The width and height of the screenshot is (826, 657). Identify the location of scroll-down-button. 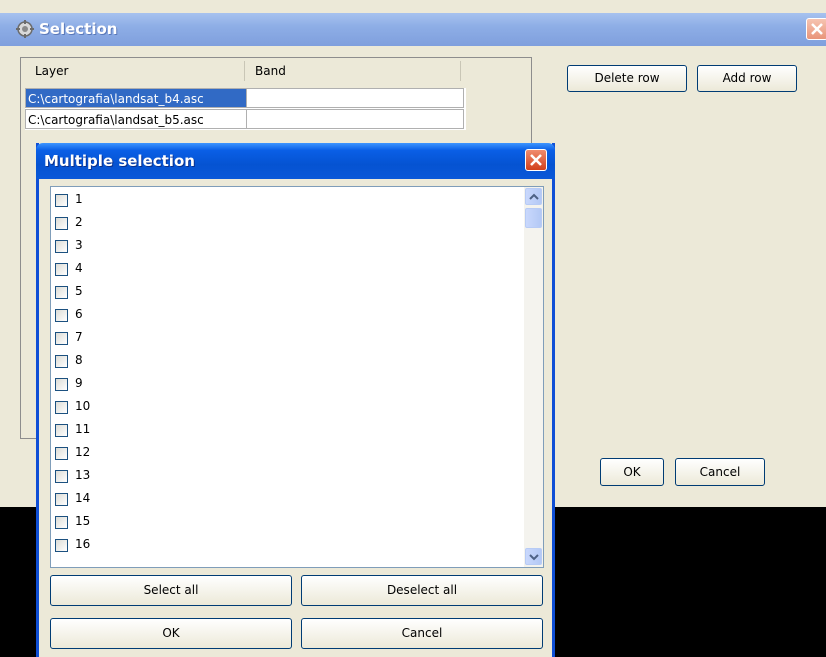
(533, 556).